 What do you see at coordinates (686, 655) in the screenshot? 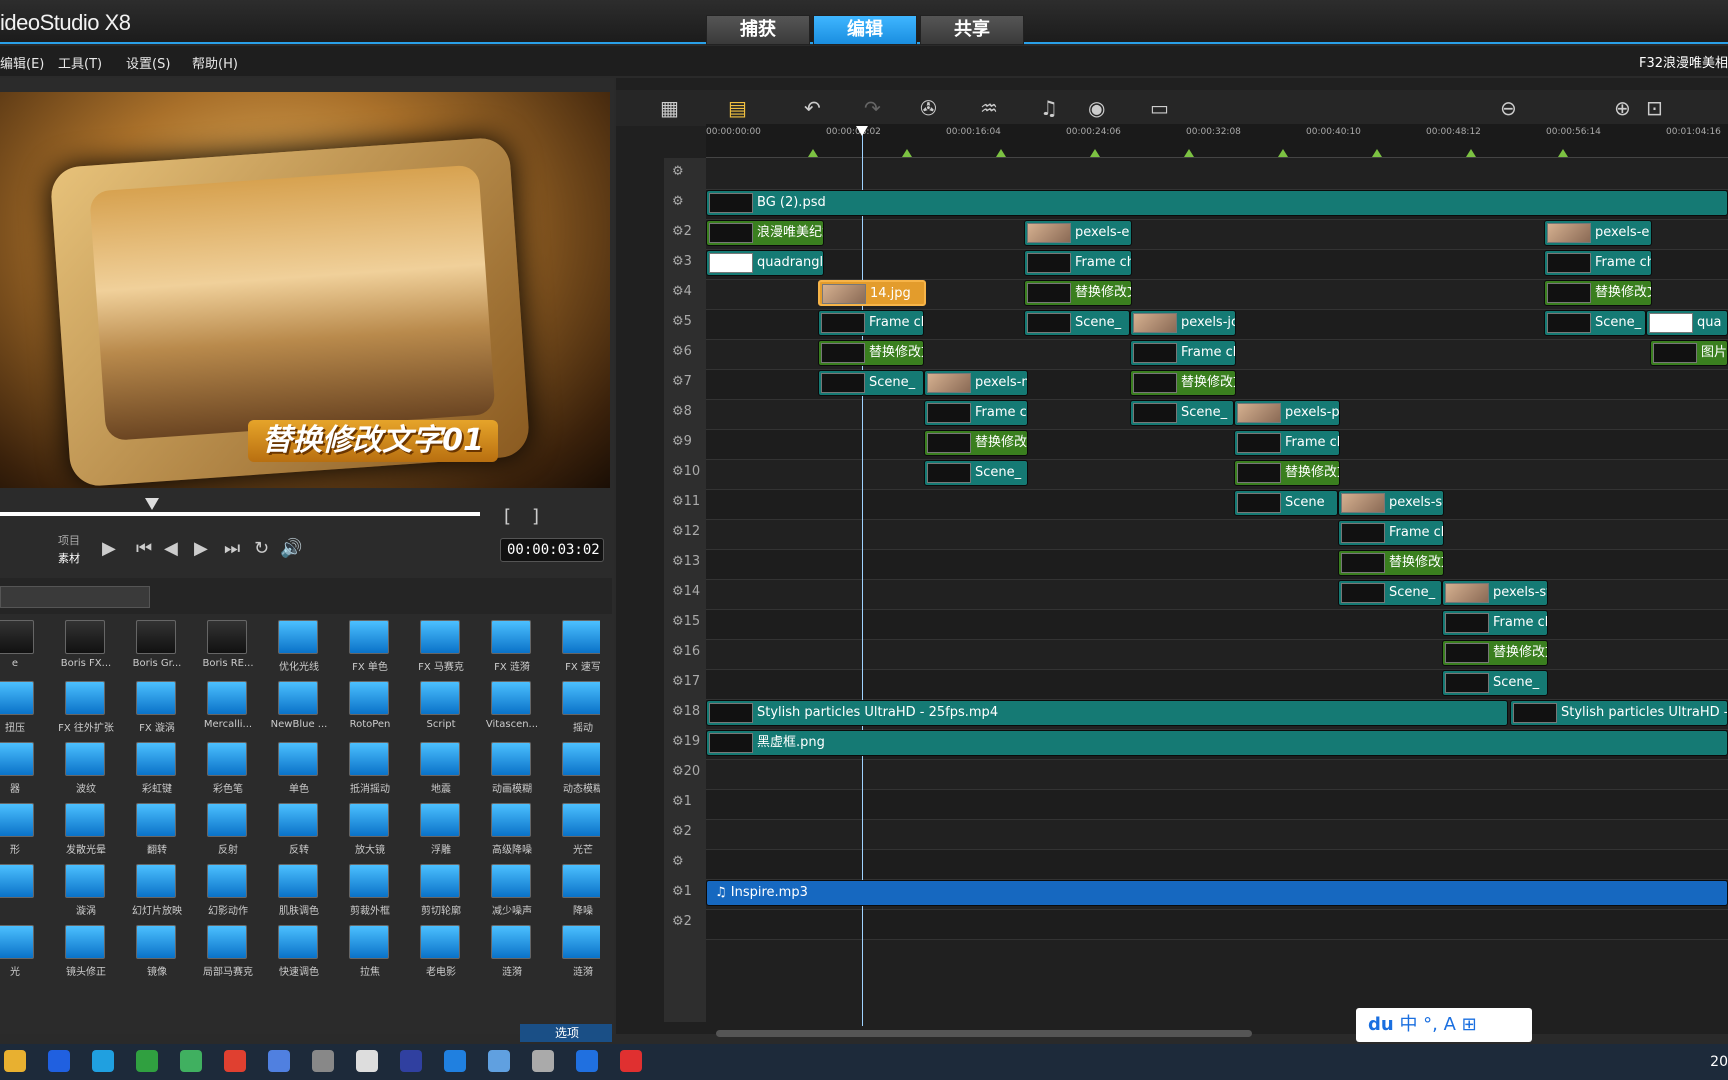
I see `track-header-icon: ⚙16` at bounding box center [686, 655].